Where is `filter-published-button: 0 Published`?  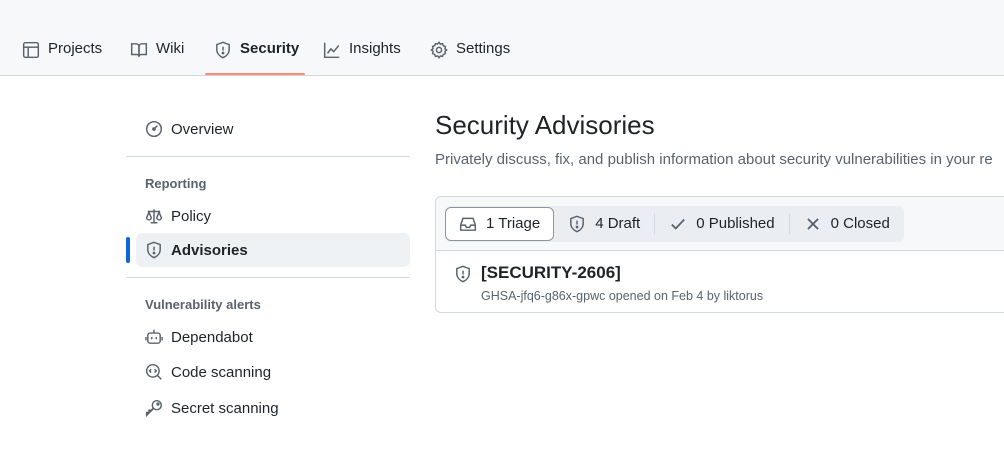 filter-published-button: 0 Published is located at coordinates (721, 224).